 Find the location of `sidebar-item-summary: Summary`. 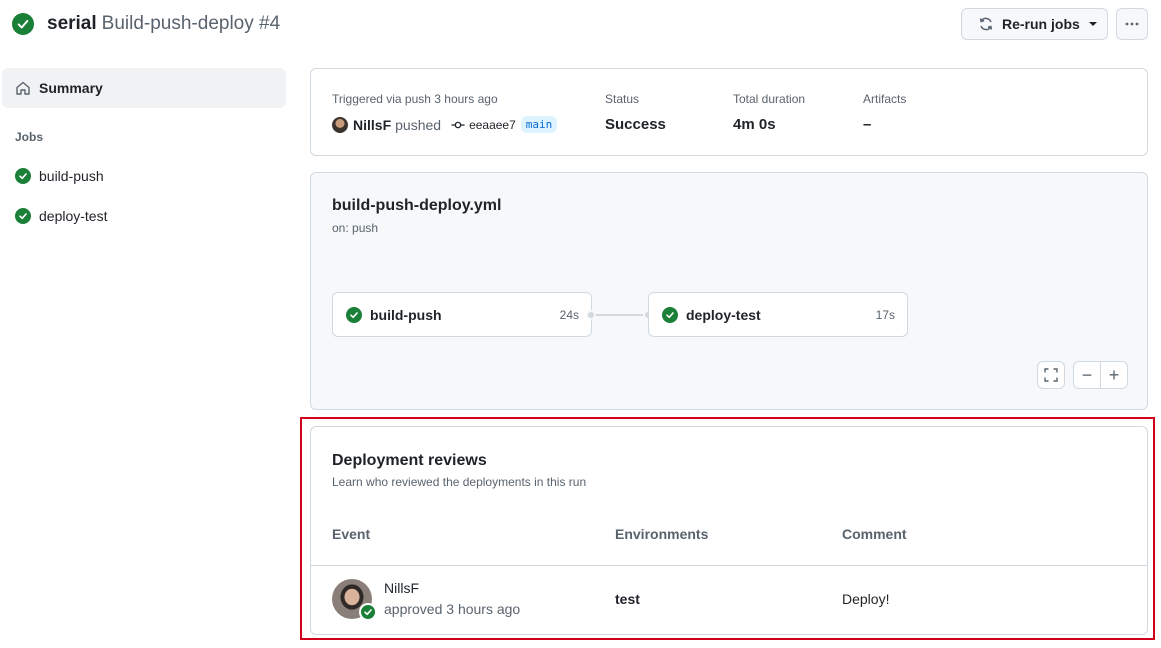

sidebar-item-summary: Summary is located at coordinates (144, 88).